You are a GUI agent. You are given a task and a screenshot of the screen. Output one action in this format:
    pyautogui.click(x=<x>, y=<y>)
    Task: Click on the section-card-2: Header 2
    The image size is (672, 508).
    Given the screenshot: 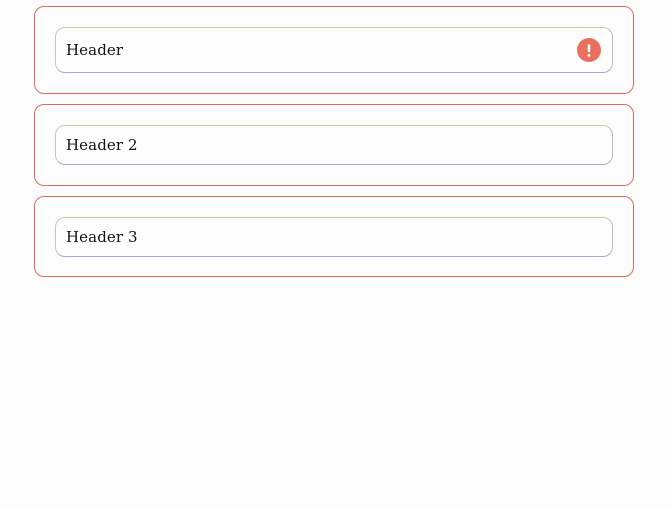 What is the action you would take?
    pyautogui.click(x=334, y=145)
    